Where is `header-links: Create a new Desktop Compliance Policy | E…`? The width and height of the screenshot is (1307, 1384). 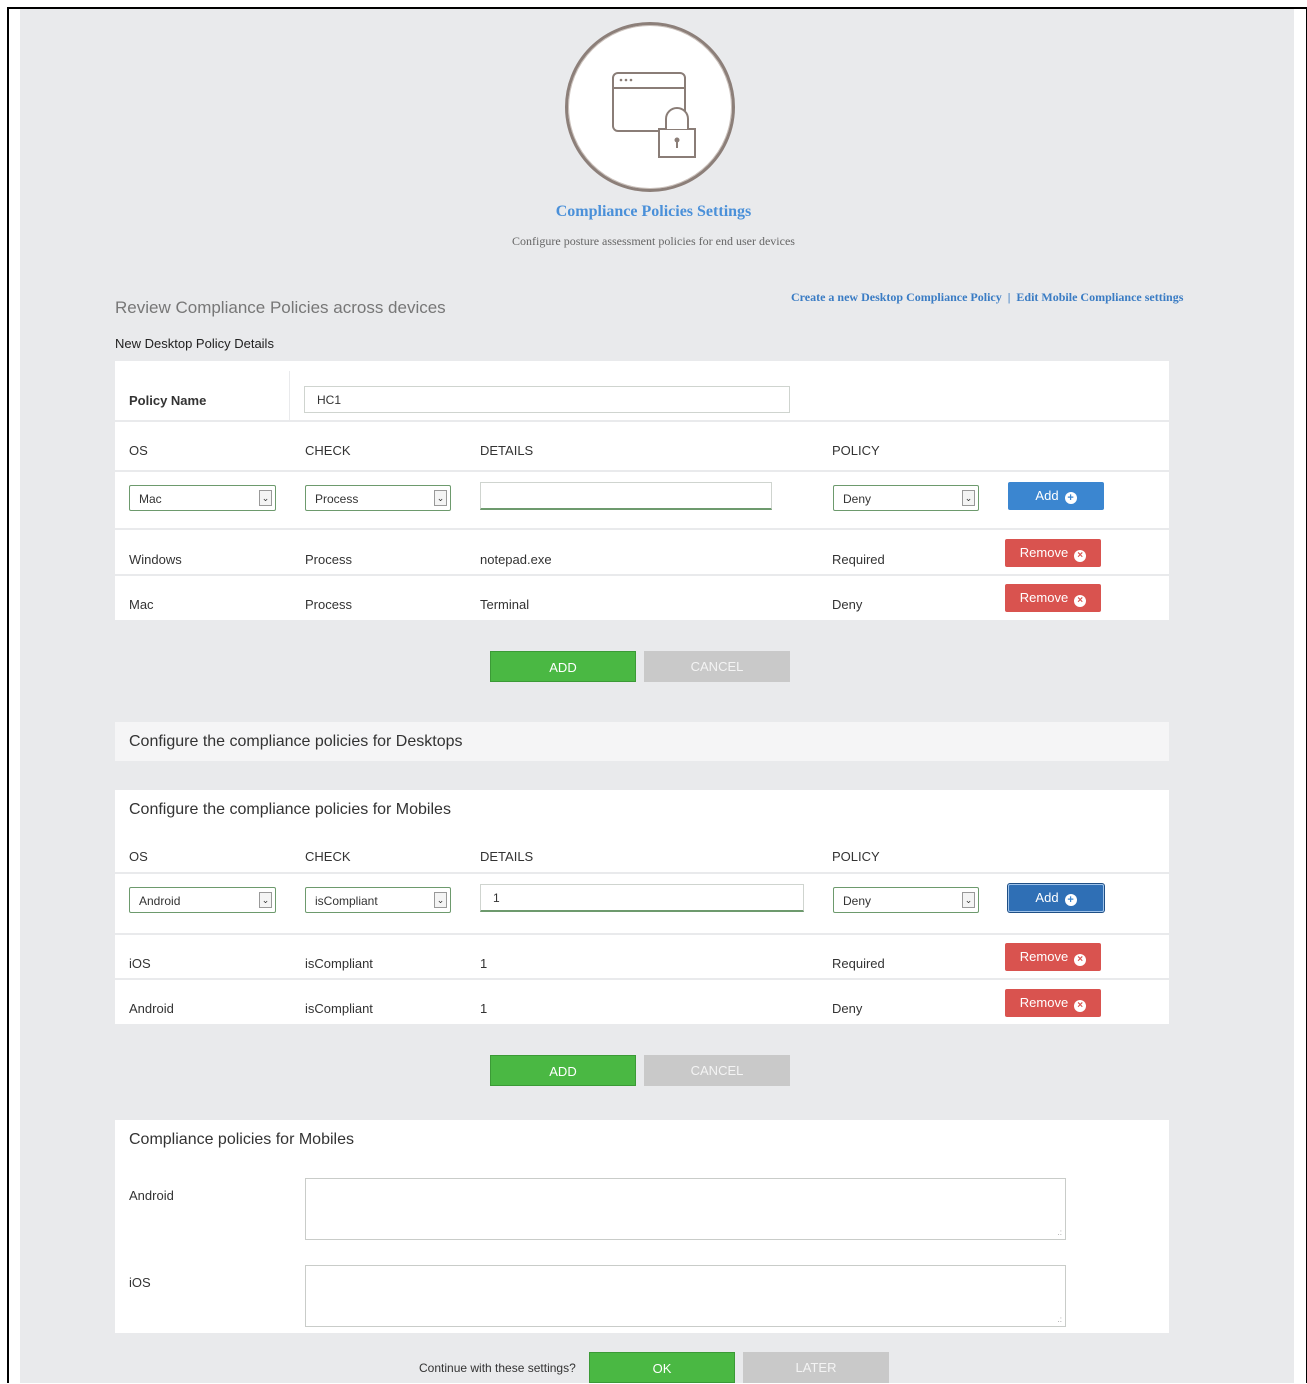 header-links: Create a new Desktop Compliance Policy | E… is located at coordinates (987, 297).